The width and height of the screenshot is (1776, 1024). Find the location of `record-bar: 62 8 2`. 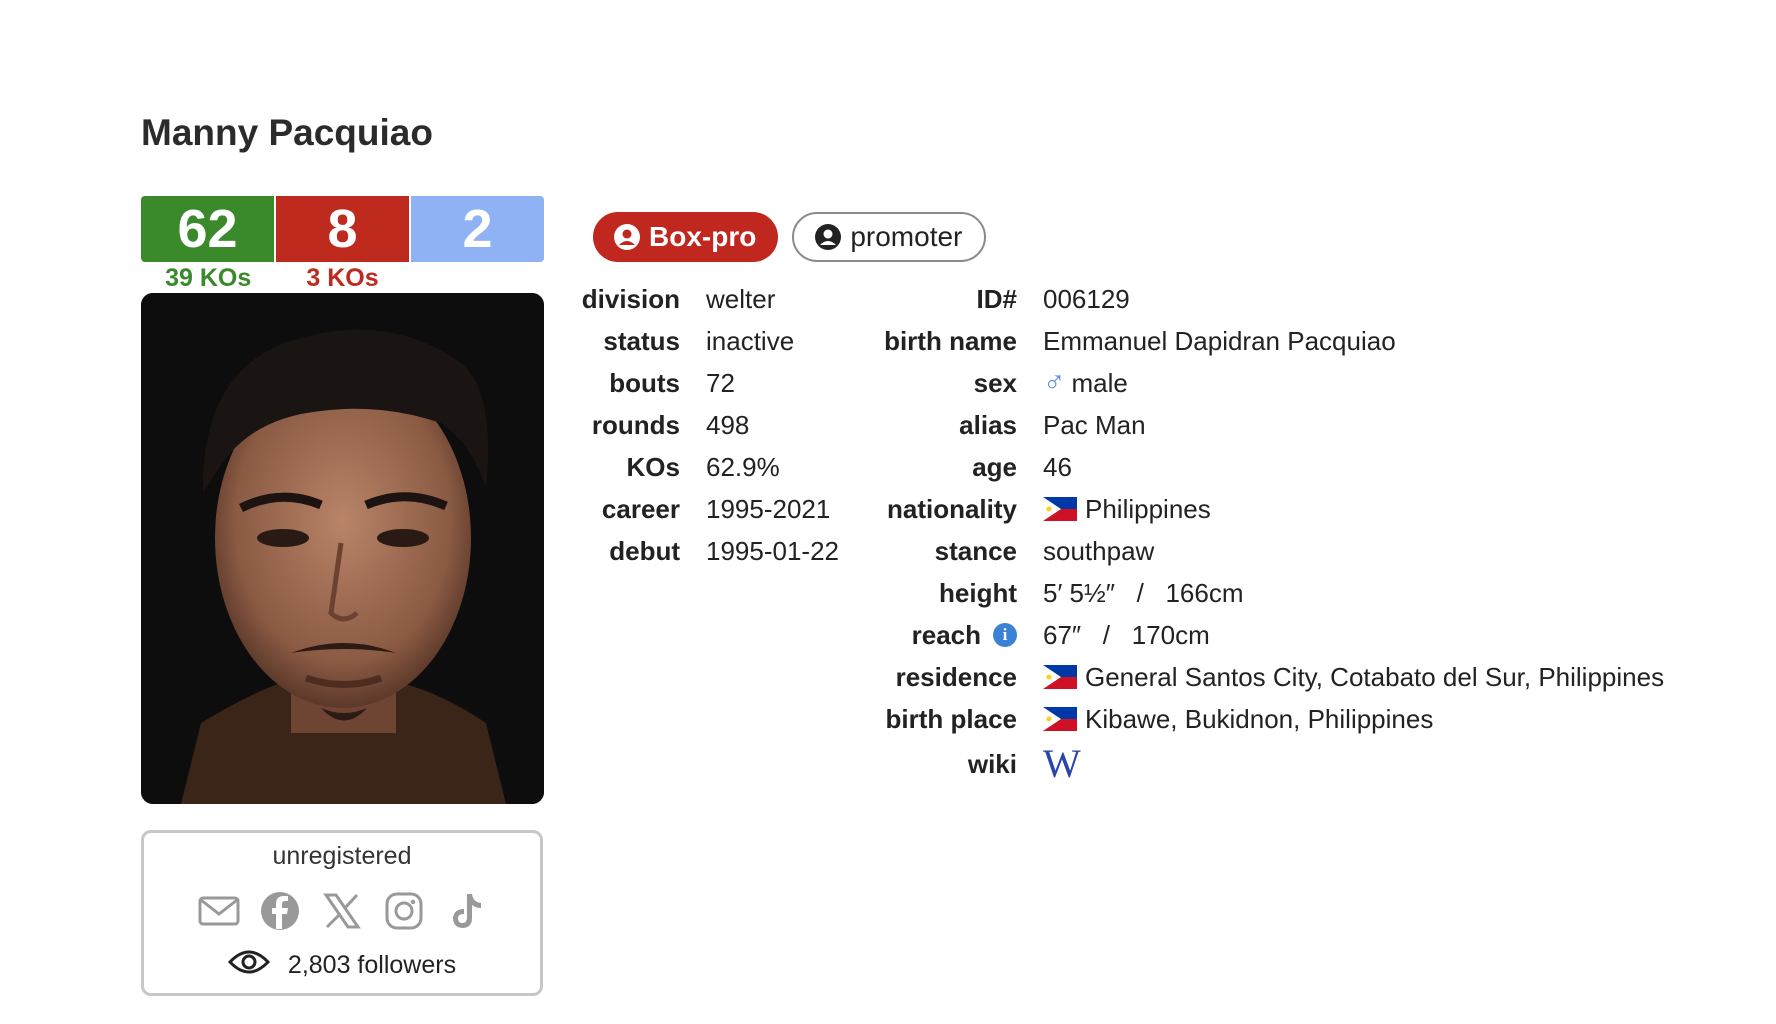

record-bar: 62 8 2 is located at coordinates (342, 229).